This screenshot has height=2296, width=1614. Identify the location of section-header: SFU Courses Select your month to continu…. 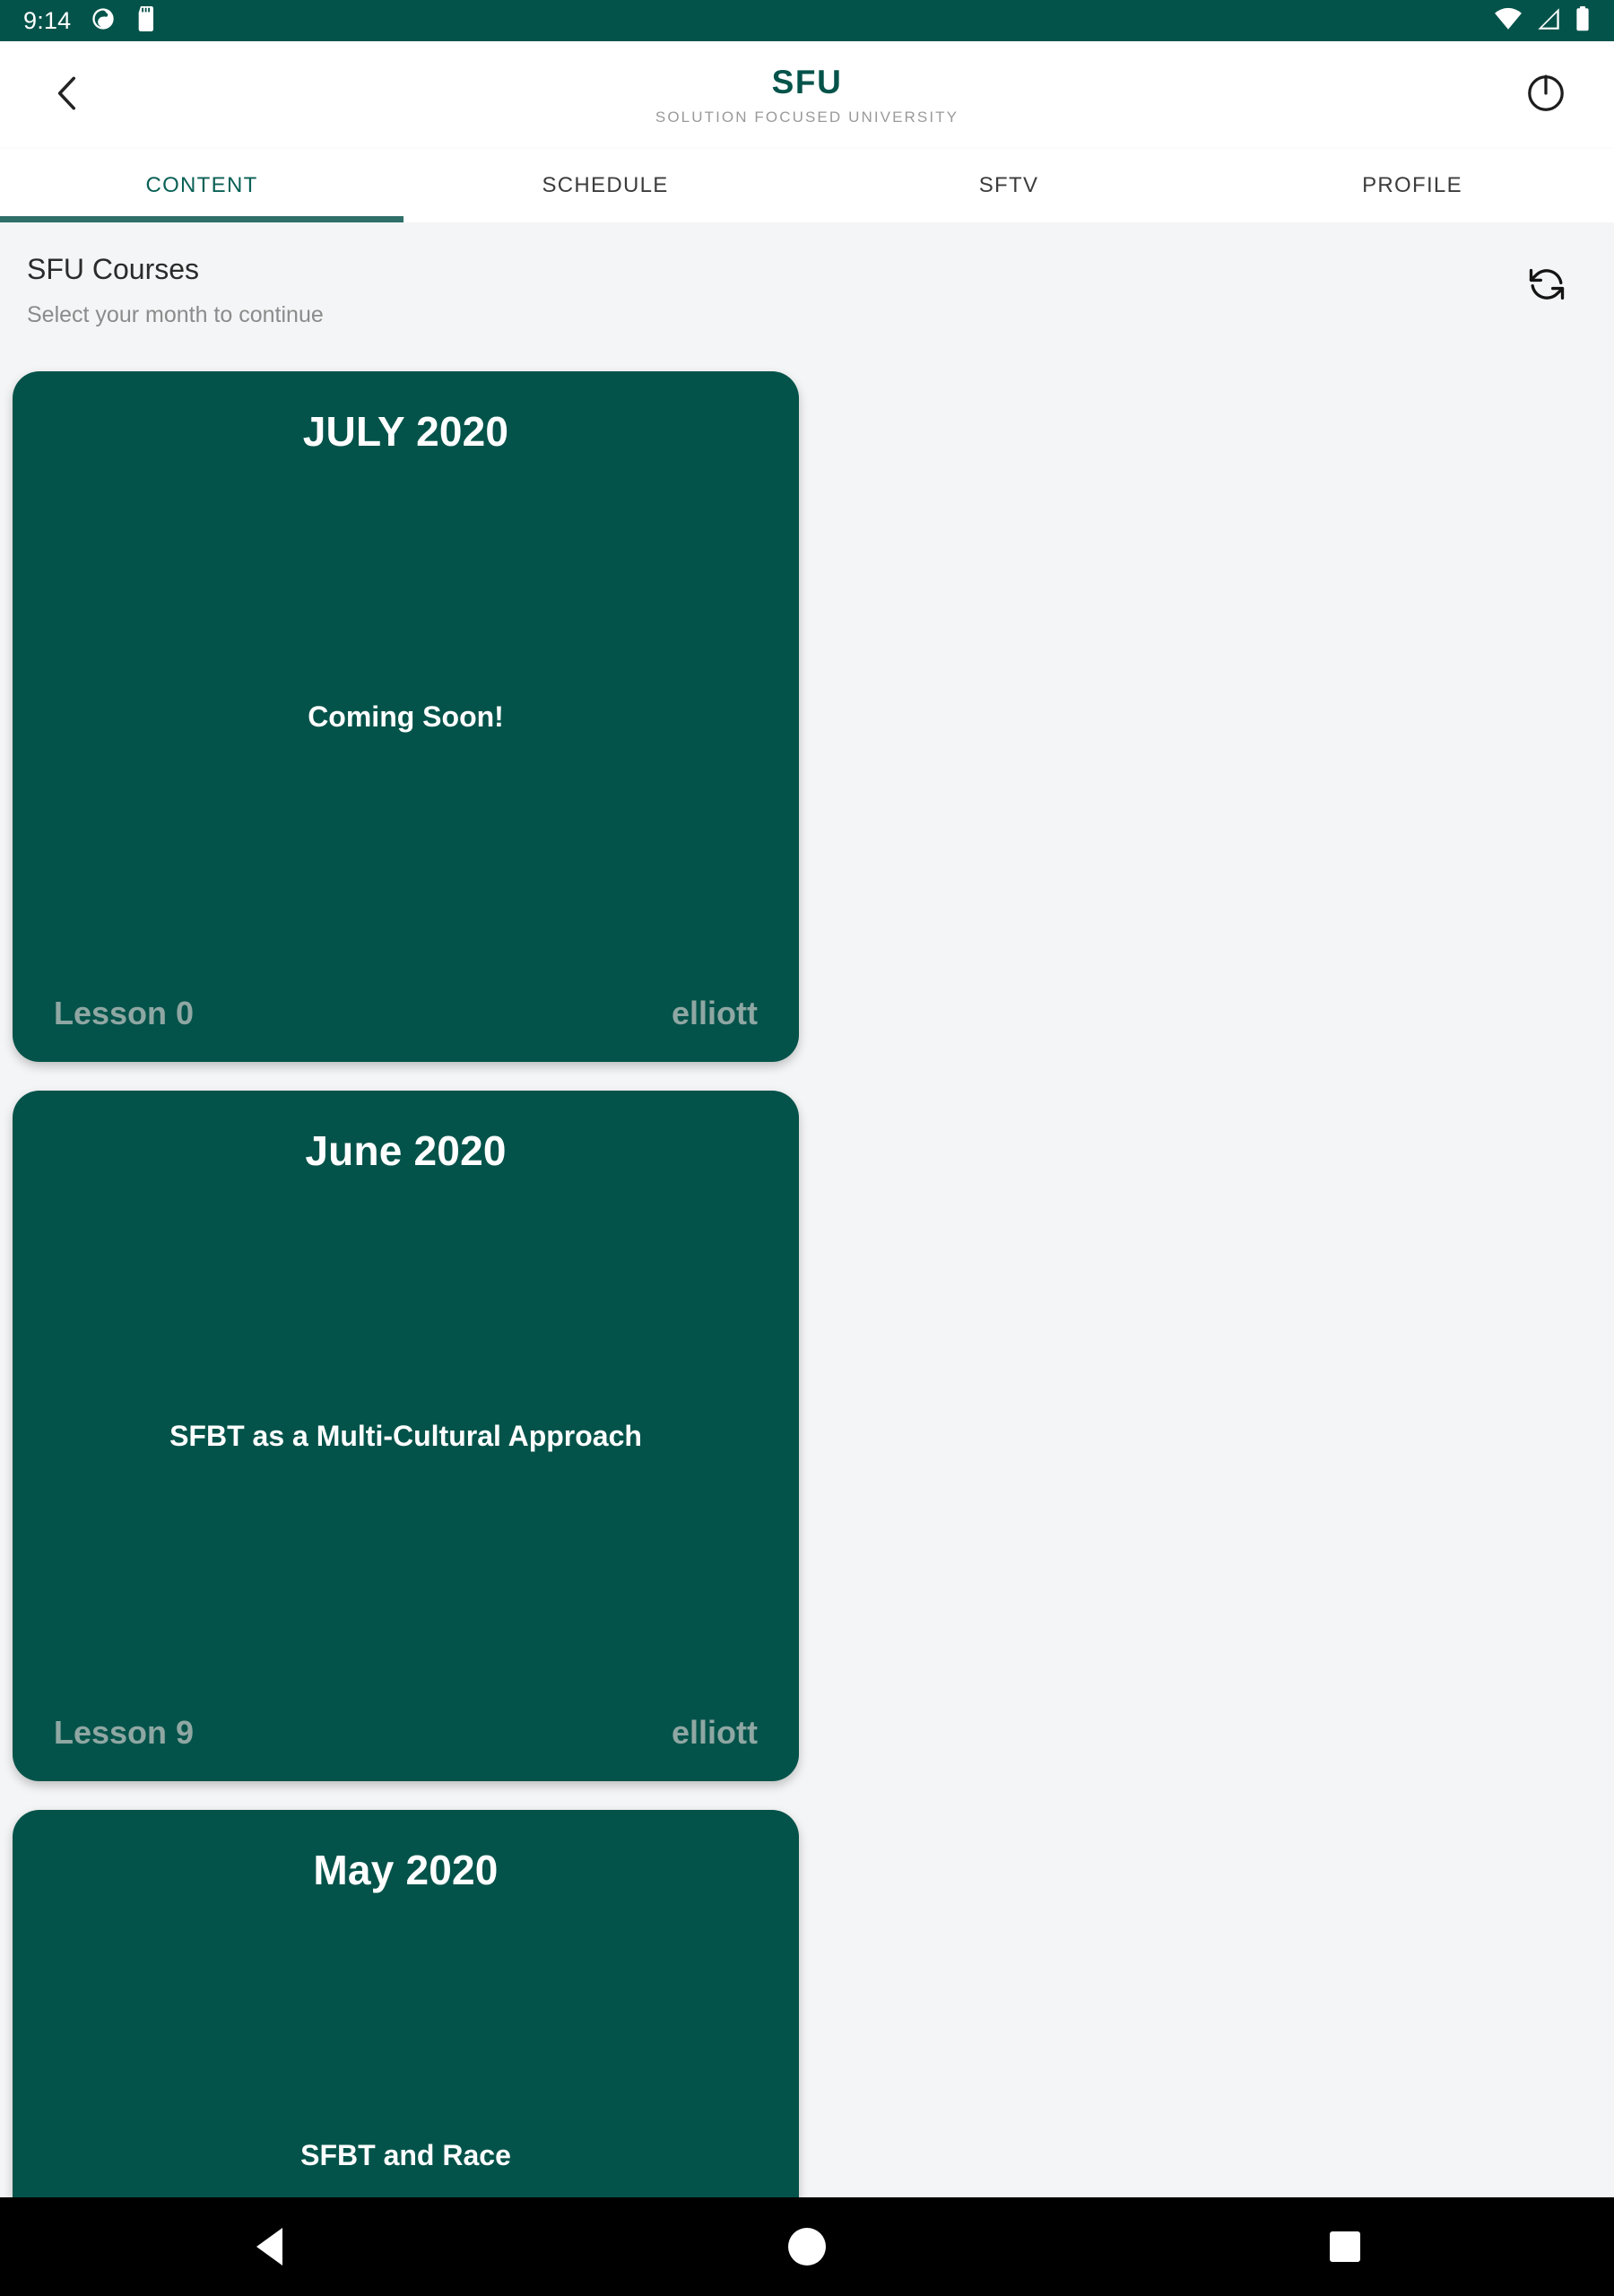
(807, 275).